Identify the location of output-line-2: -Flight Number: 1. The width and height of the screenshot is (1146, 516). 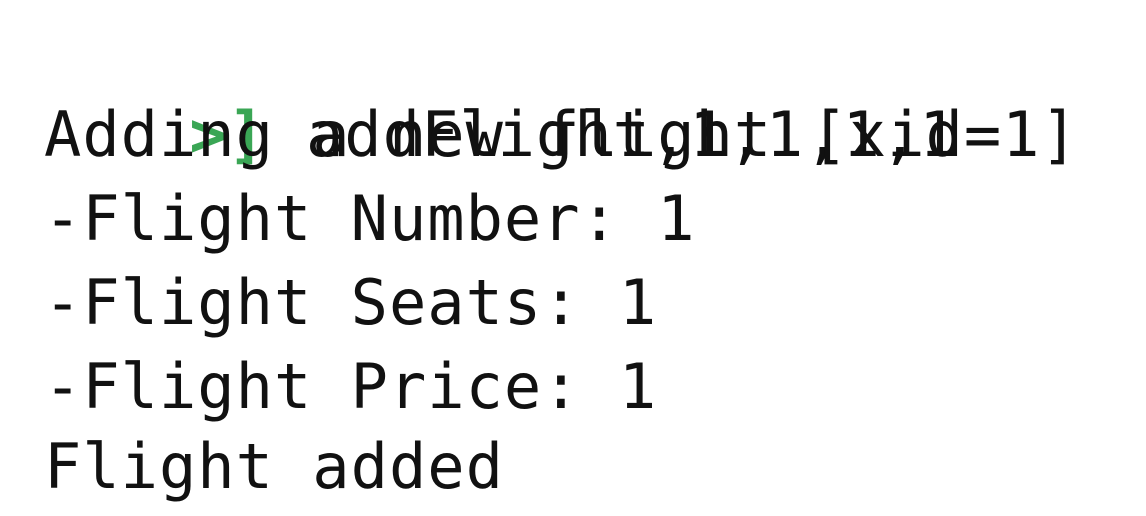
(370, 218).